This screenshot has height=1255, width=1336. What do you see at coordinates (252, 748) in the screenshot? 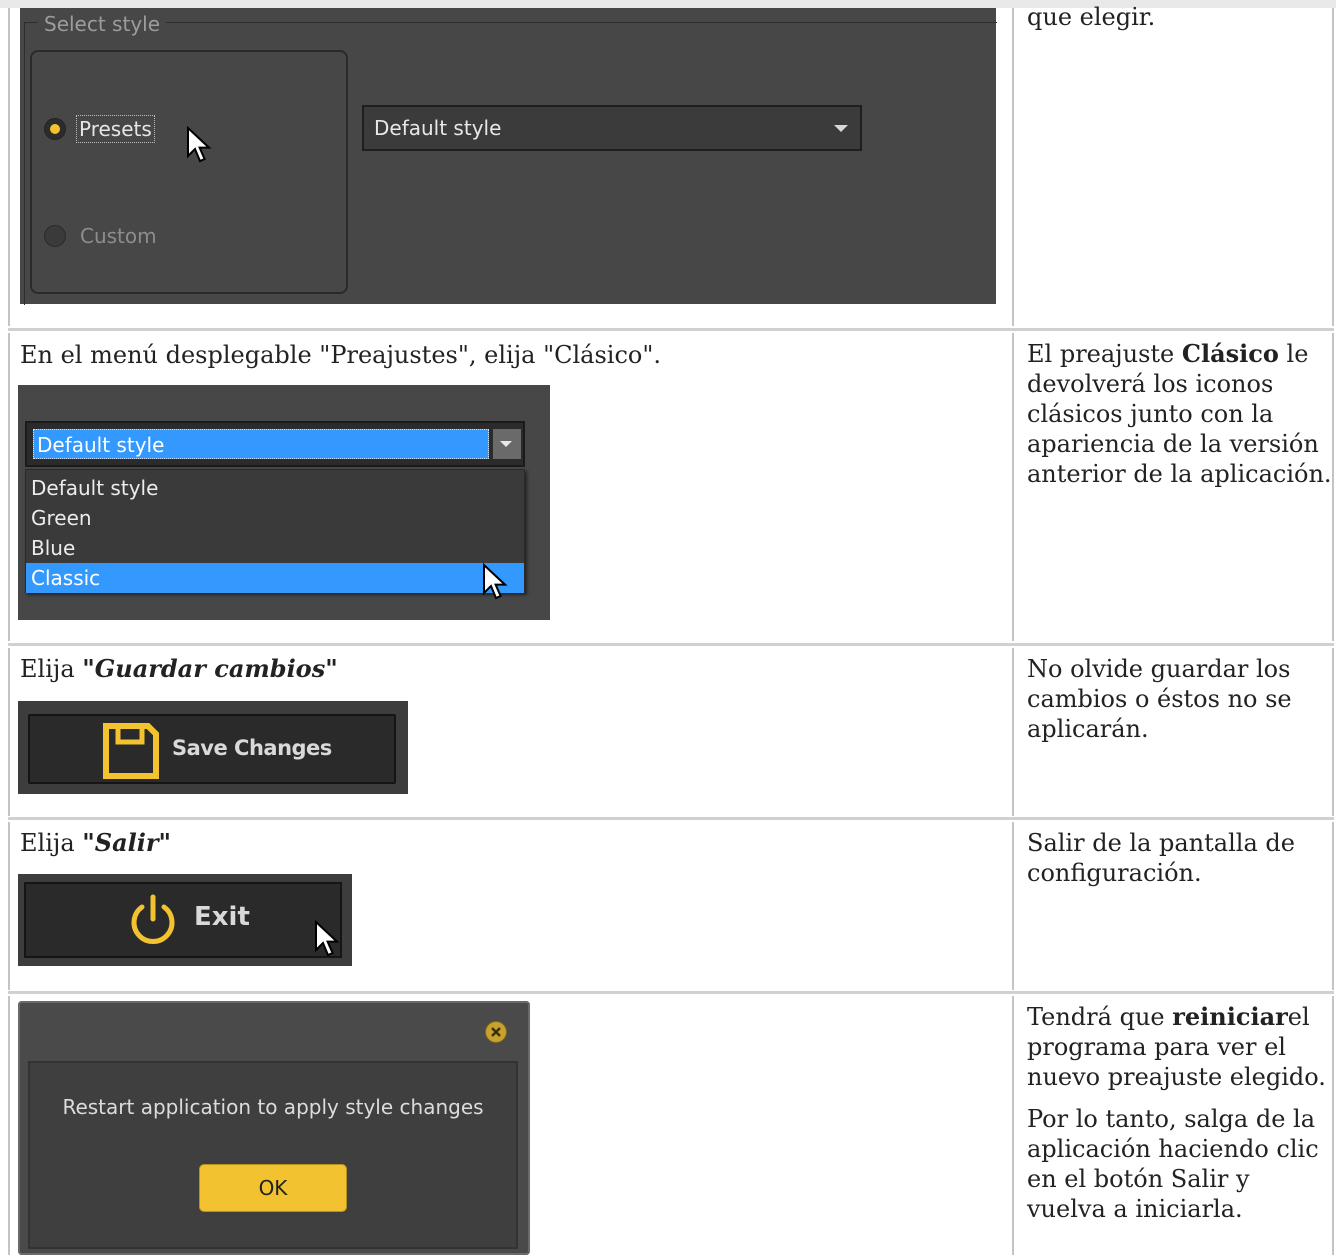
I see `save-button-label: Save Changes` at bounding box center [252, 748].